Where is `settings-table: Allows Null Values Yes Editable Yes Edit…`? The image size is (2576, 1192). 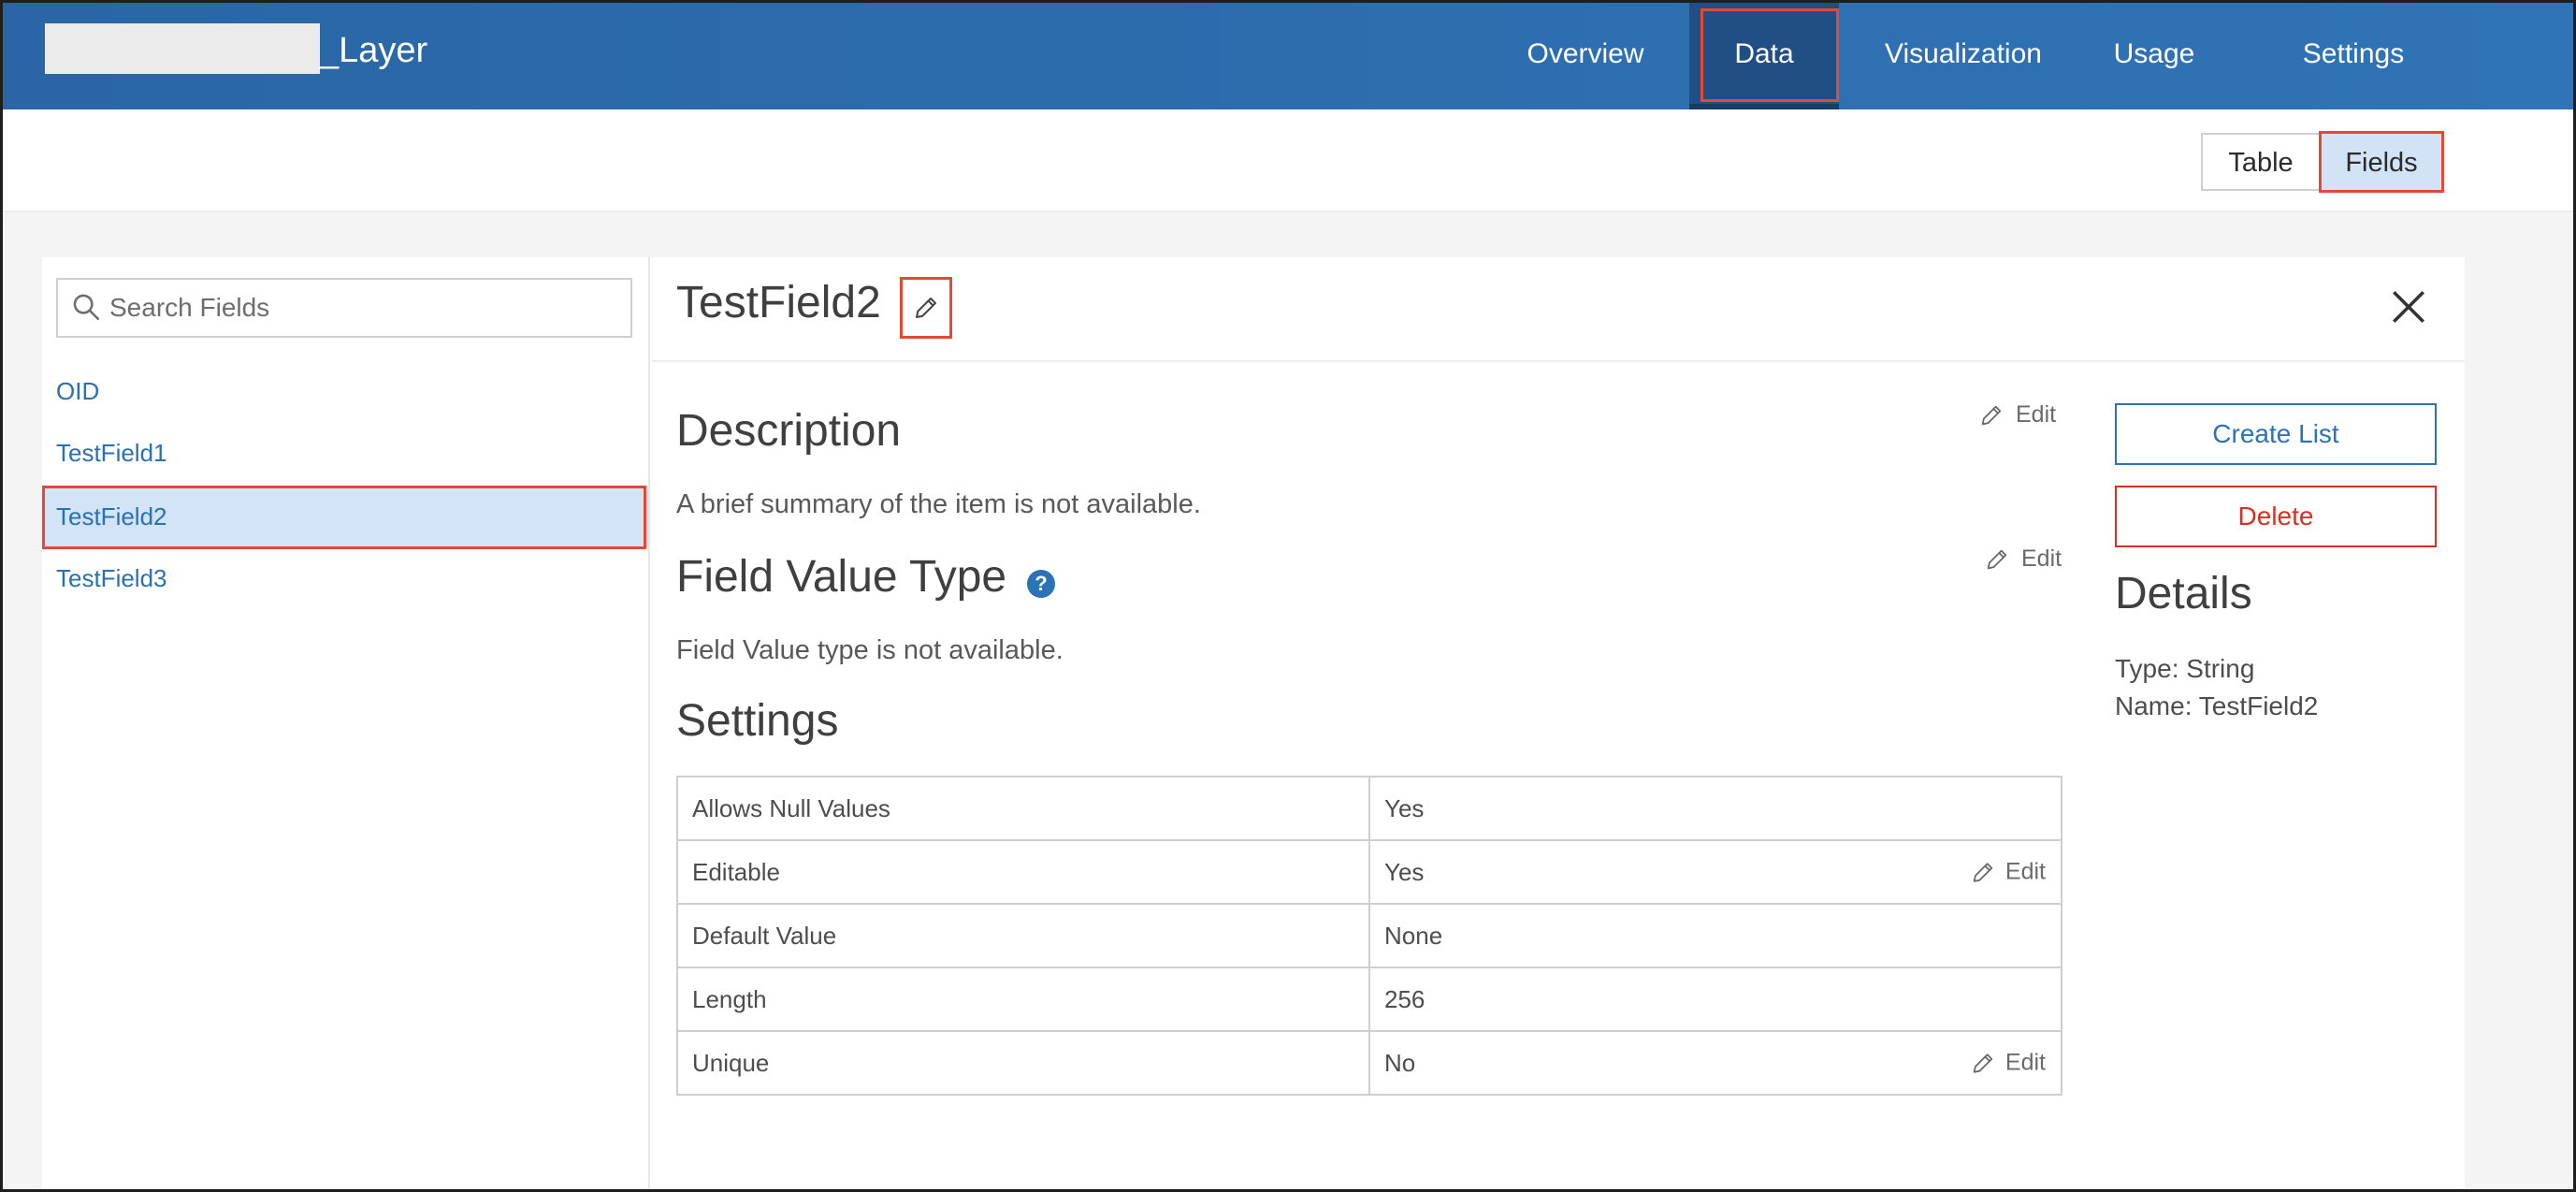 settings-table: Allows Null Values Yes Editable Yes Edit… is located at coordinates (1369, 936).